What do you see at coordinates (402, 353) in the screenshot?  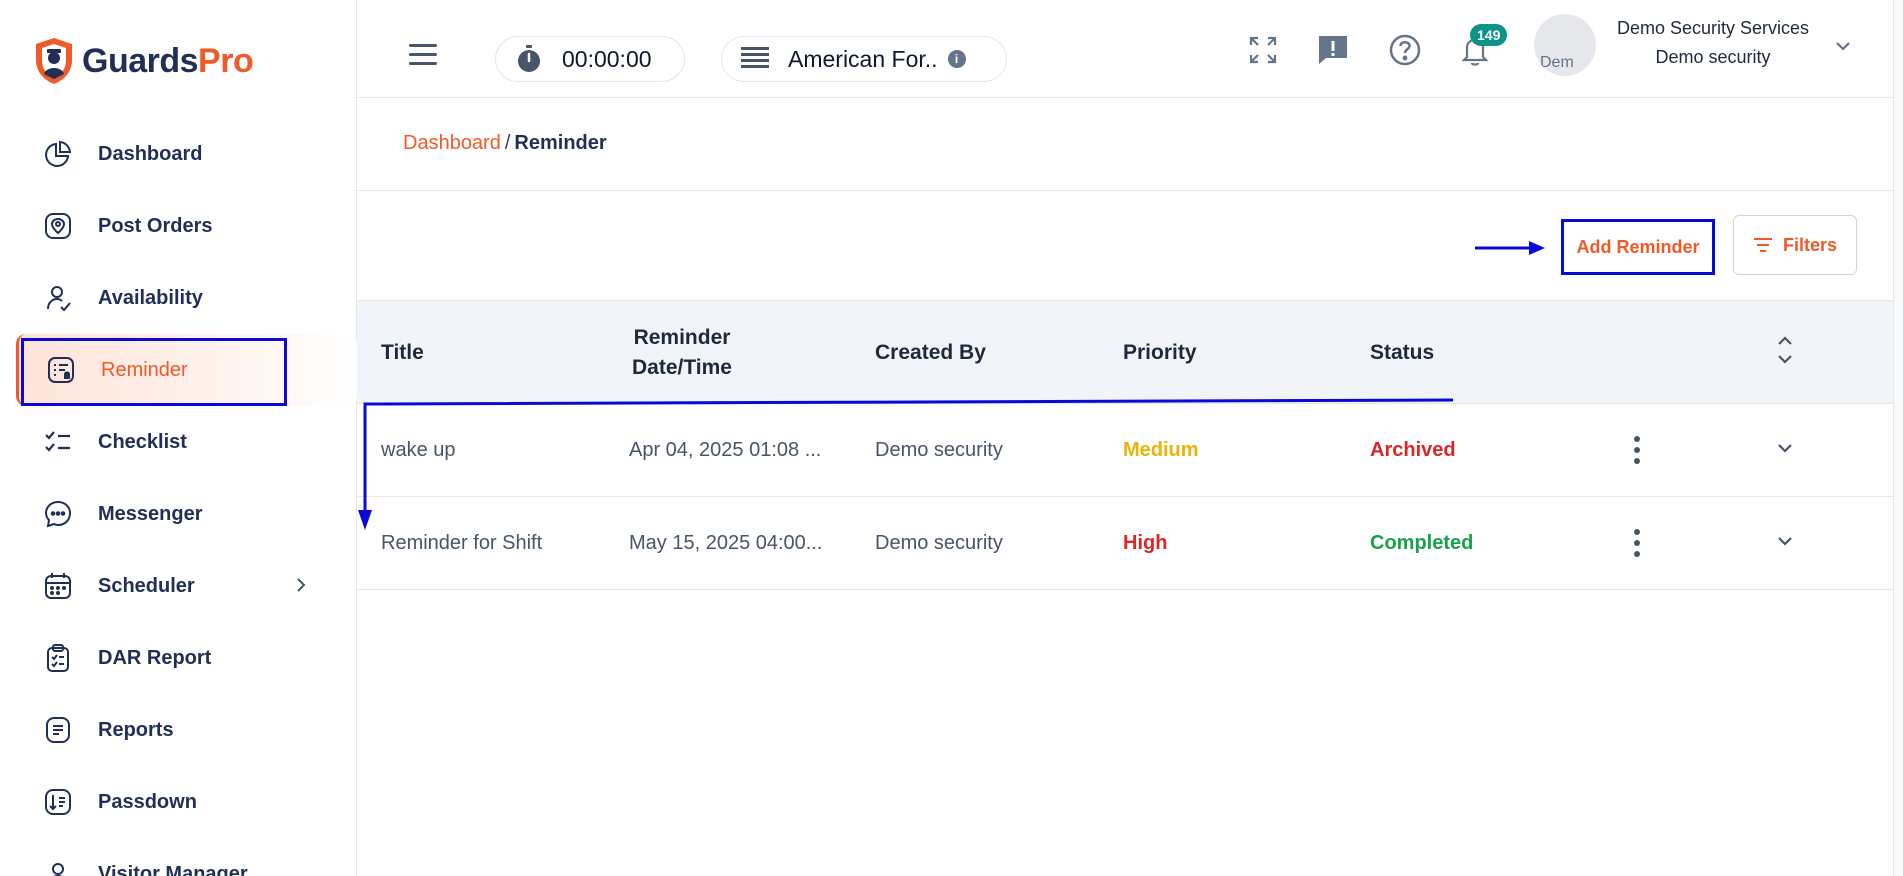 I see `column-header-title: Title` at bounding box center [402, 353].